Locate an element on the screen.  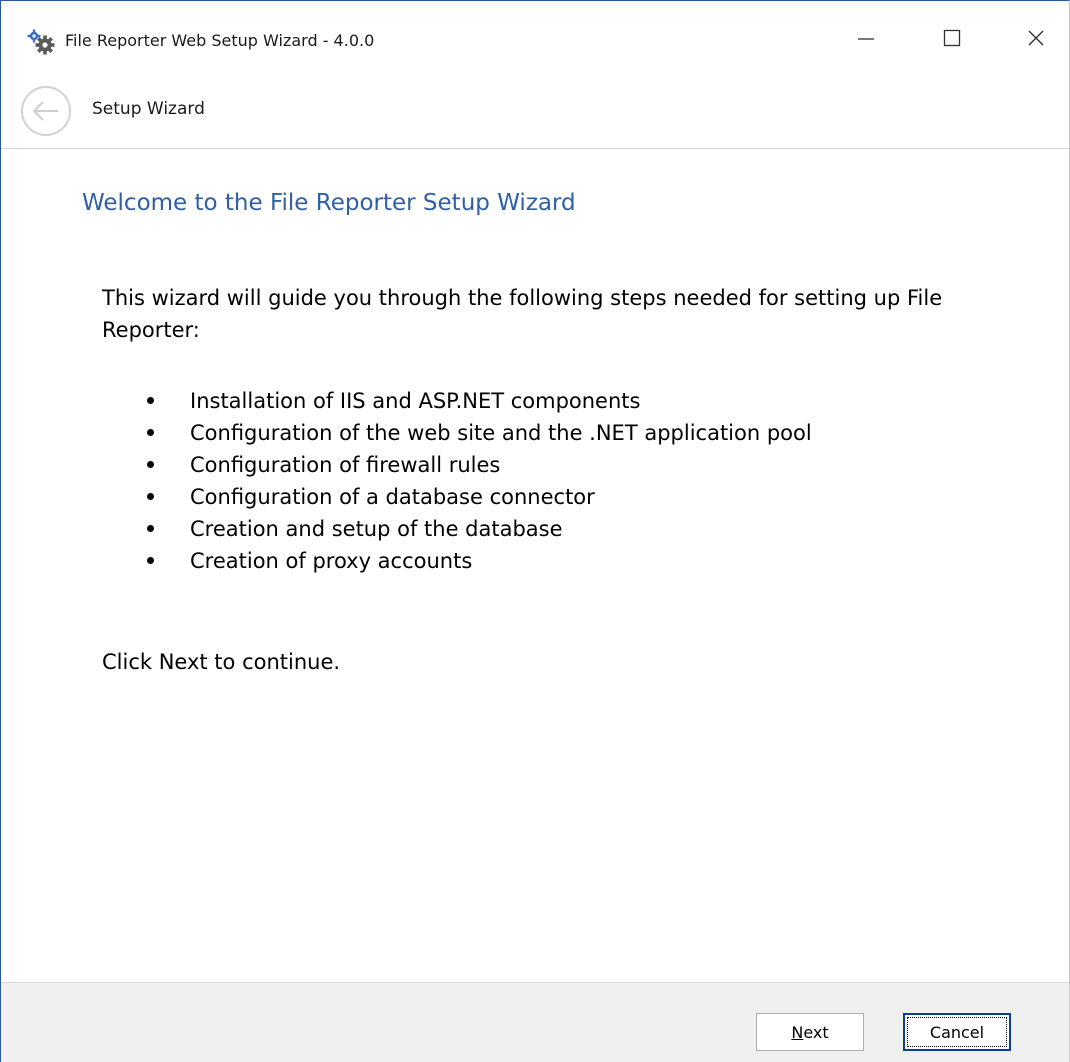
list-item: Configuration of firewall rules is located at coordinates (457, 465).